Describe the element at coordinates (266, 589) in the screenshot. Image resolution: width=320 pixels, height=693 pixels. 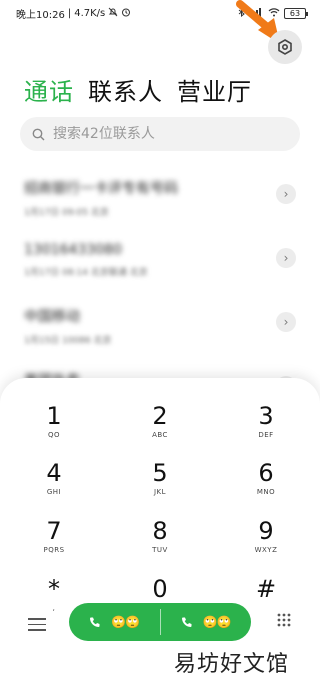
I see `key-digit: #` at that location.